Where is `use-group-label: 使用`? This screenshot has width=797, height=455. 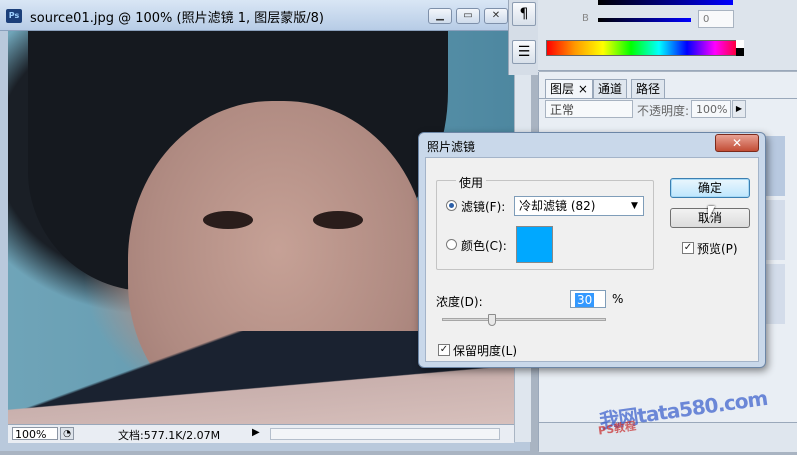
use-group-label: 使用 is located at coordinates (471, 182).